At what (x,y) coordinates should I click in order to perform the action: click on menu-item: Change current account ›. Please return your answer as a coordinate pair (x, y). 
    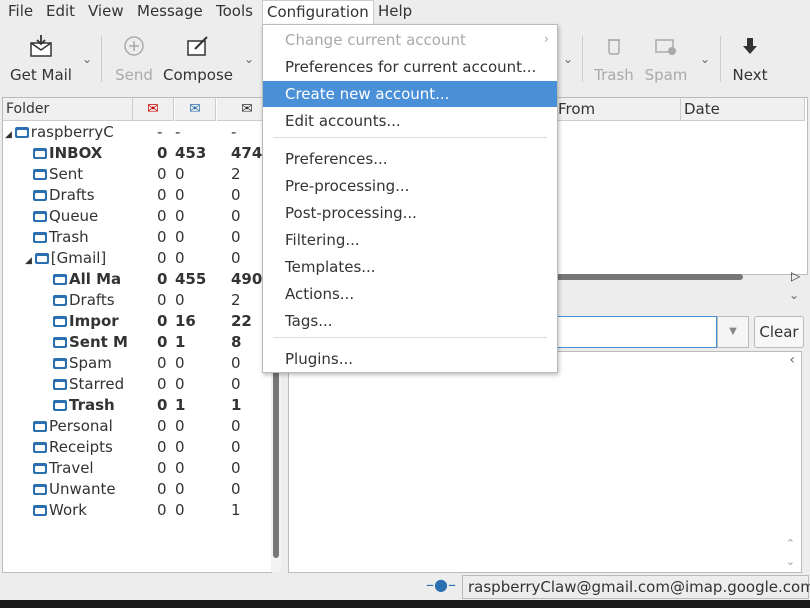
    Looking at the image, I should click on (410, 40).